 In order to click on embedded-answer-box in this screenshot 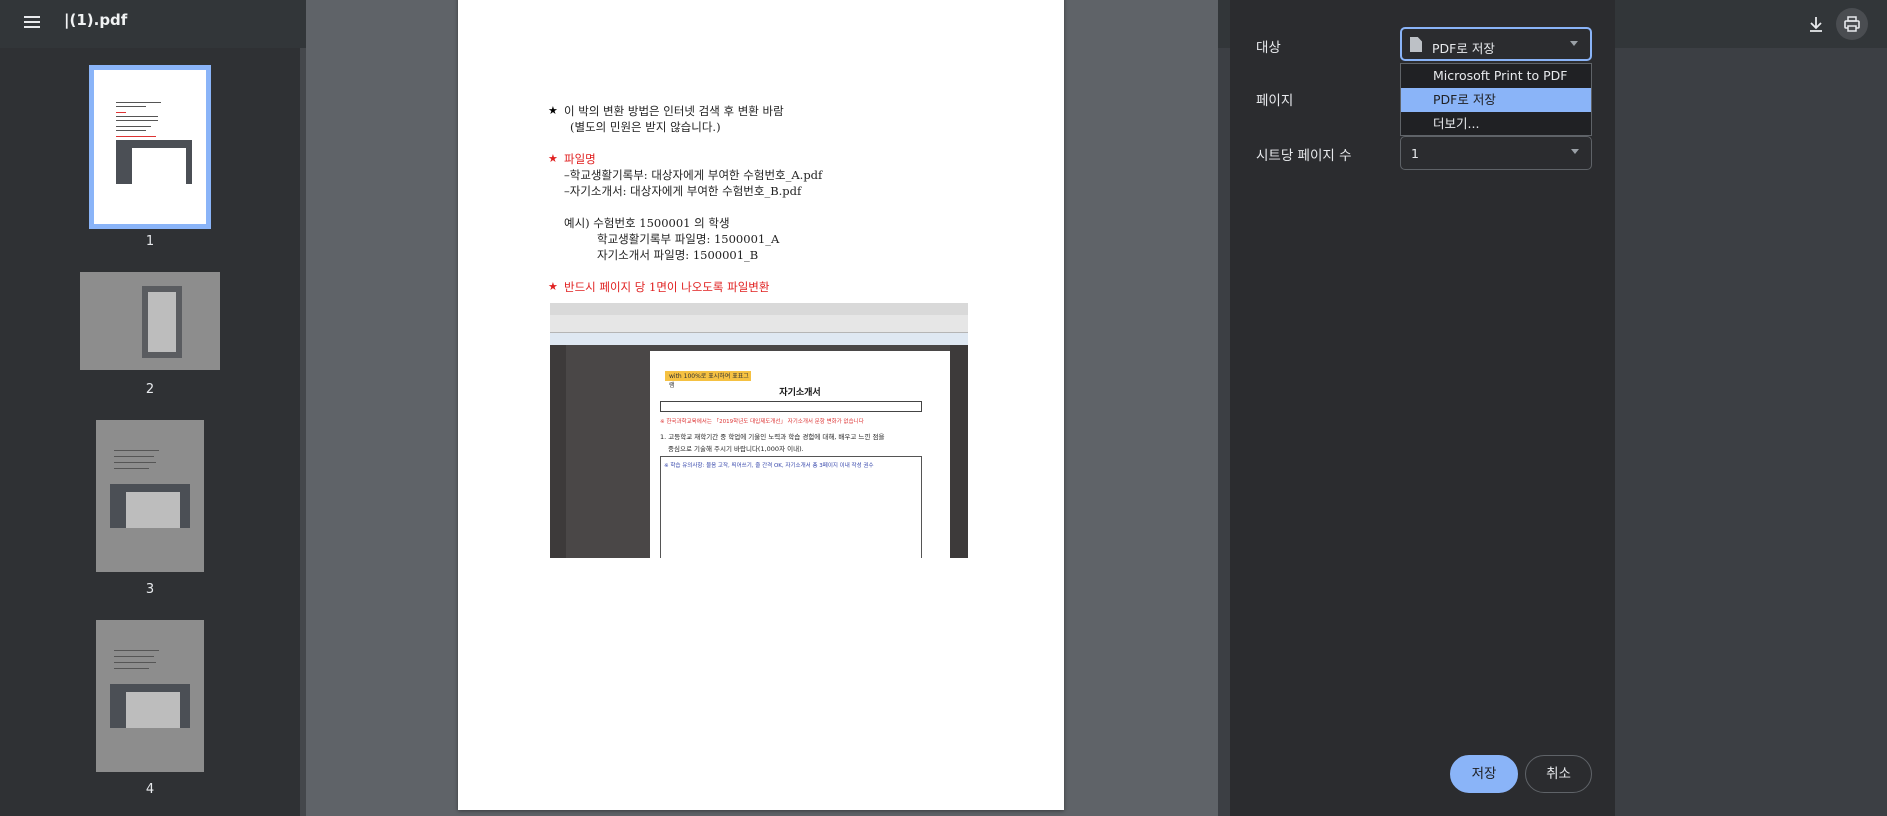, I will do `click(791, 507)`.